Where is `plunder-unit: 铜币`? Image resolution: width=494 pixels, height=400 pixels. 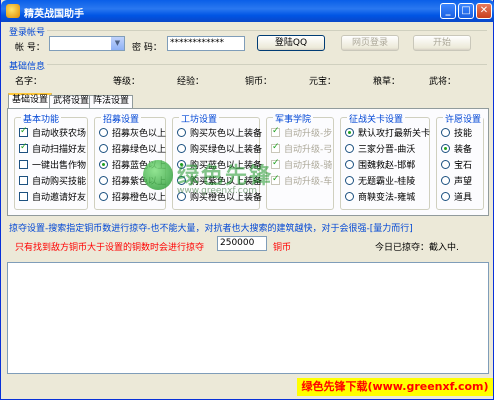
plunder-unit: 铜币 is located at coordinates (282, 248).